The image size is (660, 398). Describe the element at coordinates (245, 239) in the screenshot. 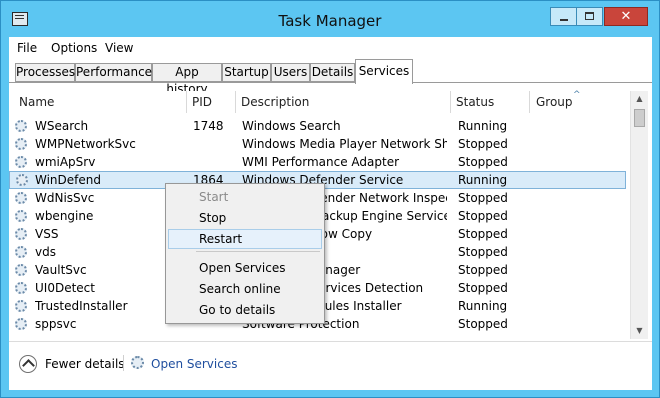

I see `menu-item-restart: Restart` at that location.